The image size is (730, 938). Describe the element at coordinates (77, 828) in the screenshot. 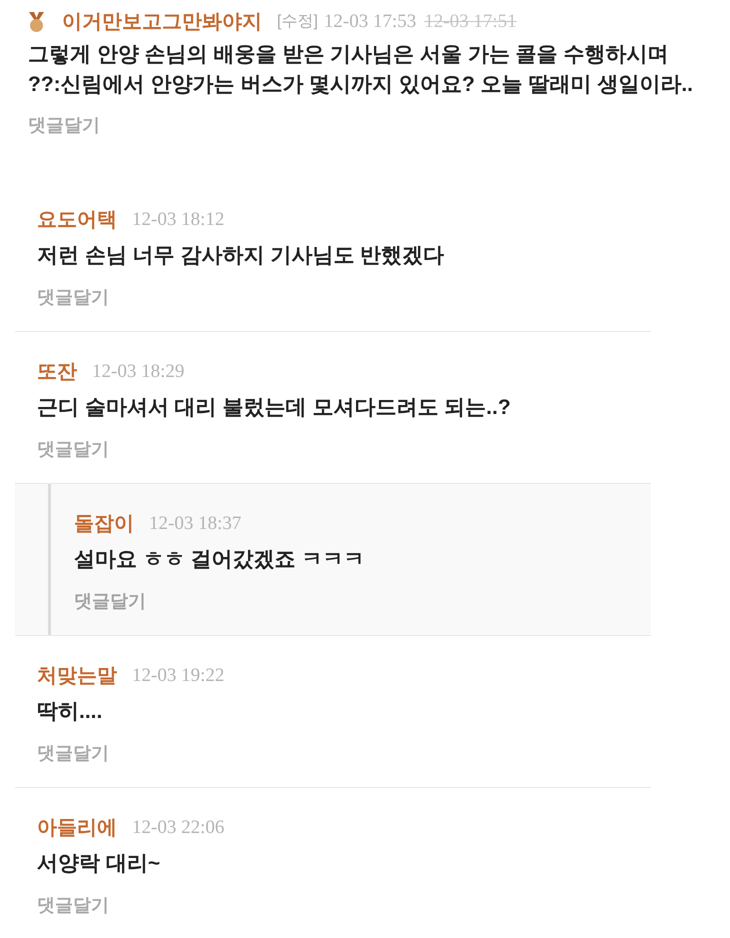

I see `comment-author: 아들리에` at that location.